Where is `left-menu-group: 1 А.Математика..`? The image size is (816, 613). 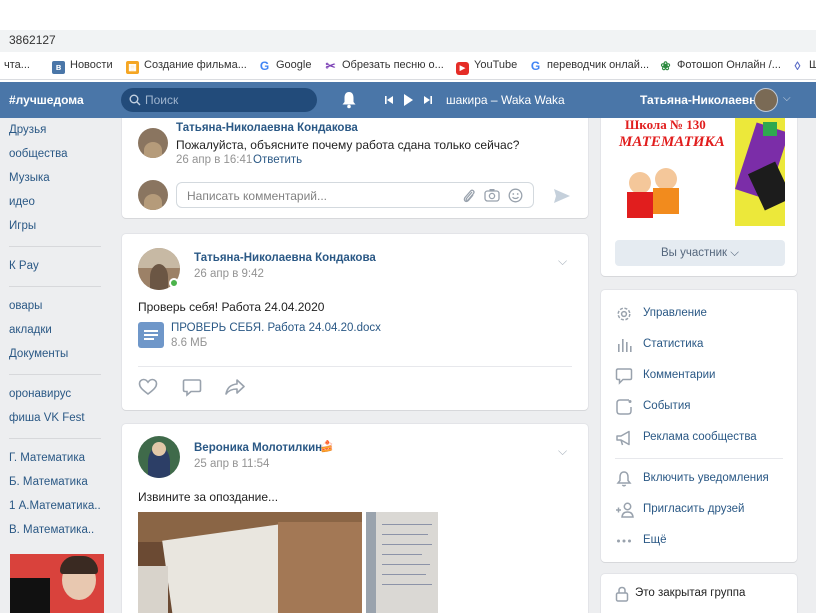 left-menu-group: 1 А.Математика.. is located at coordinates (55, 506).